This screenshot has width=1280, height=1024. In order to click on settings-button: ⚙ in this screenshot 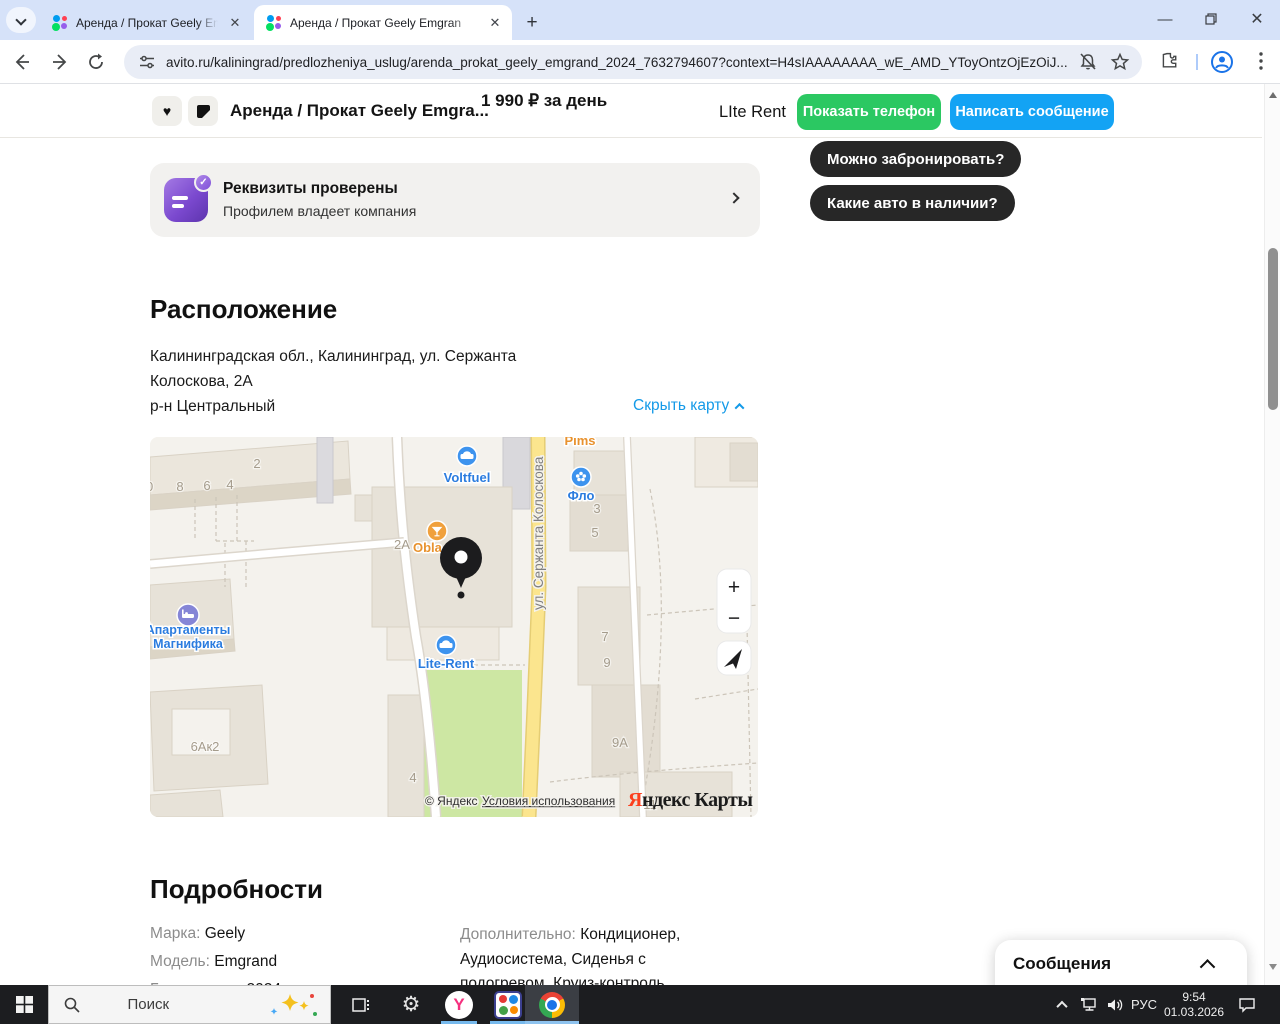, I will do `click(411, 1004)`.